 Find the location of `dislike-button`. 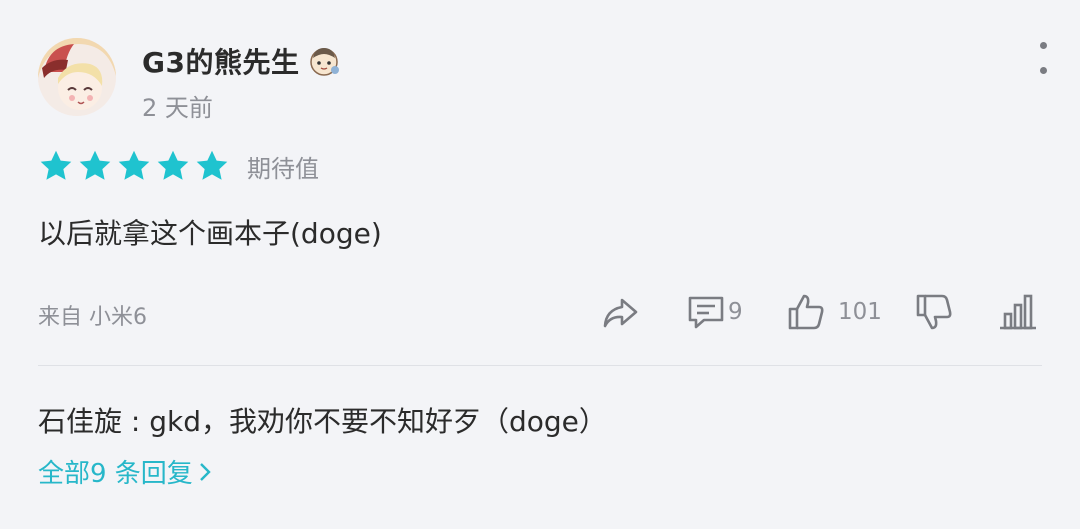

dislike-button is located at coordinates (934, 312).